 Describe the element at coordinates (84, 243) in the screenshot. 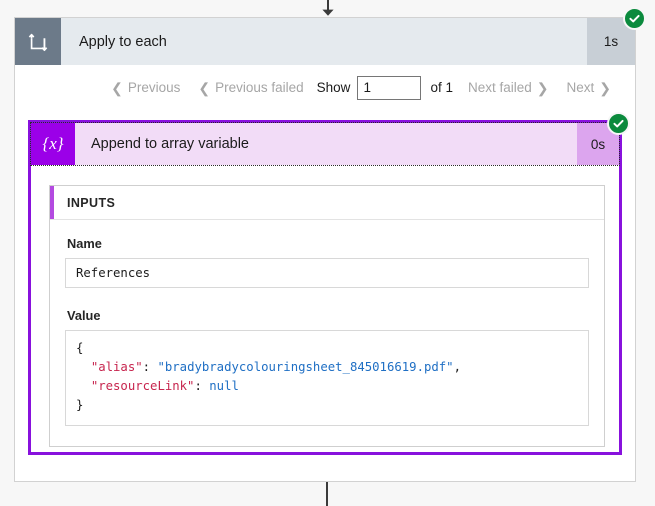

I see `name-field-label: Name` at that location.